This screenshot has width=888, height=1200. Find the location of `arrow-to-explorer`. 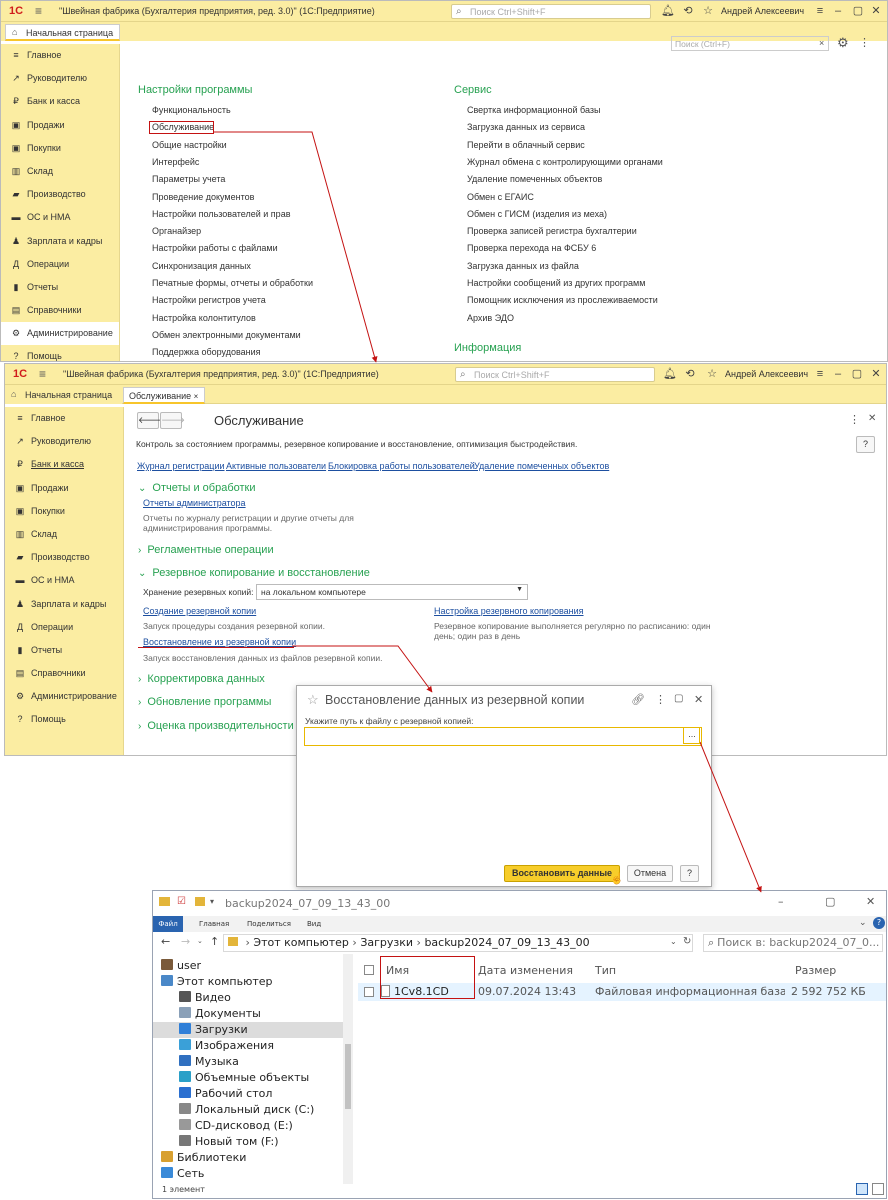

arrow-to-explorer is located at coordinates (730, 817).